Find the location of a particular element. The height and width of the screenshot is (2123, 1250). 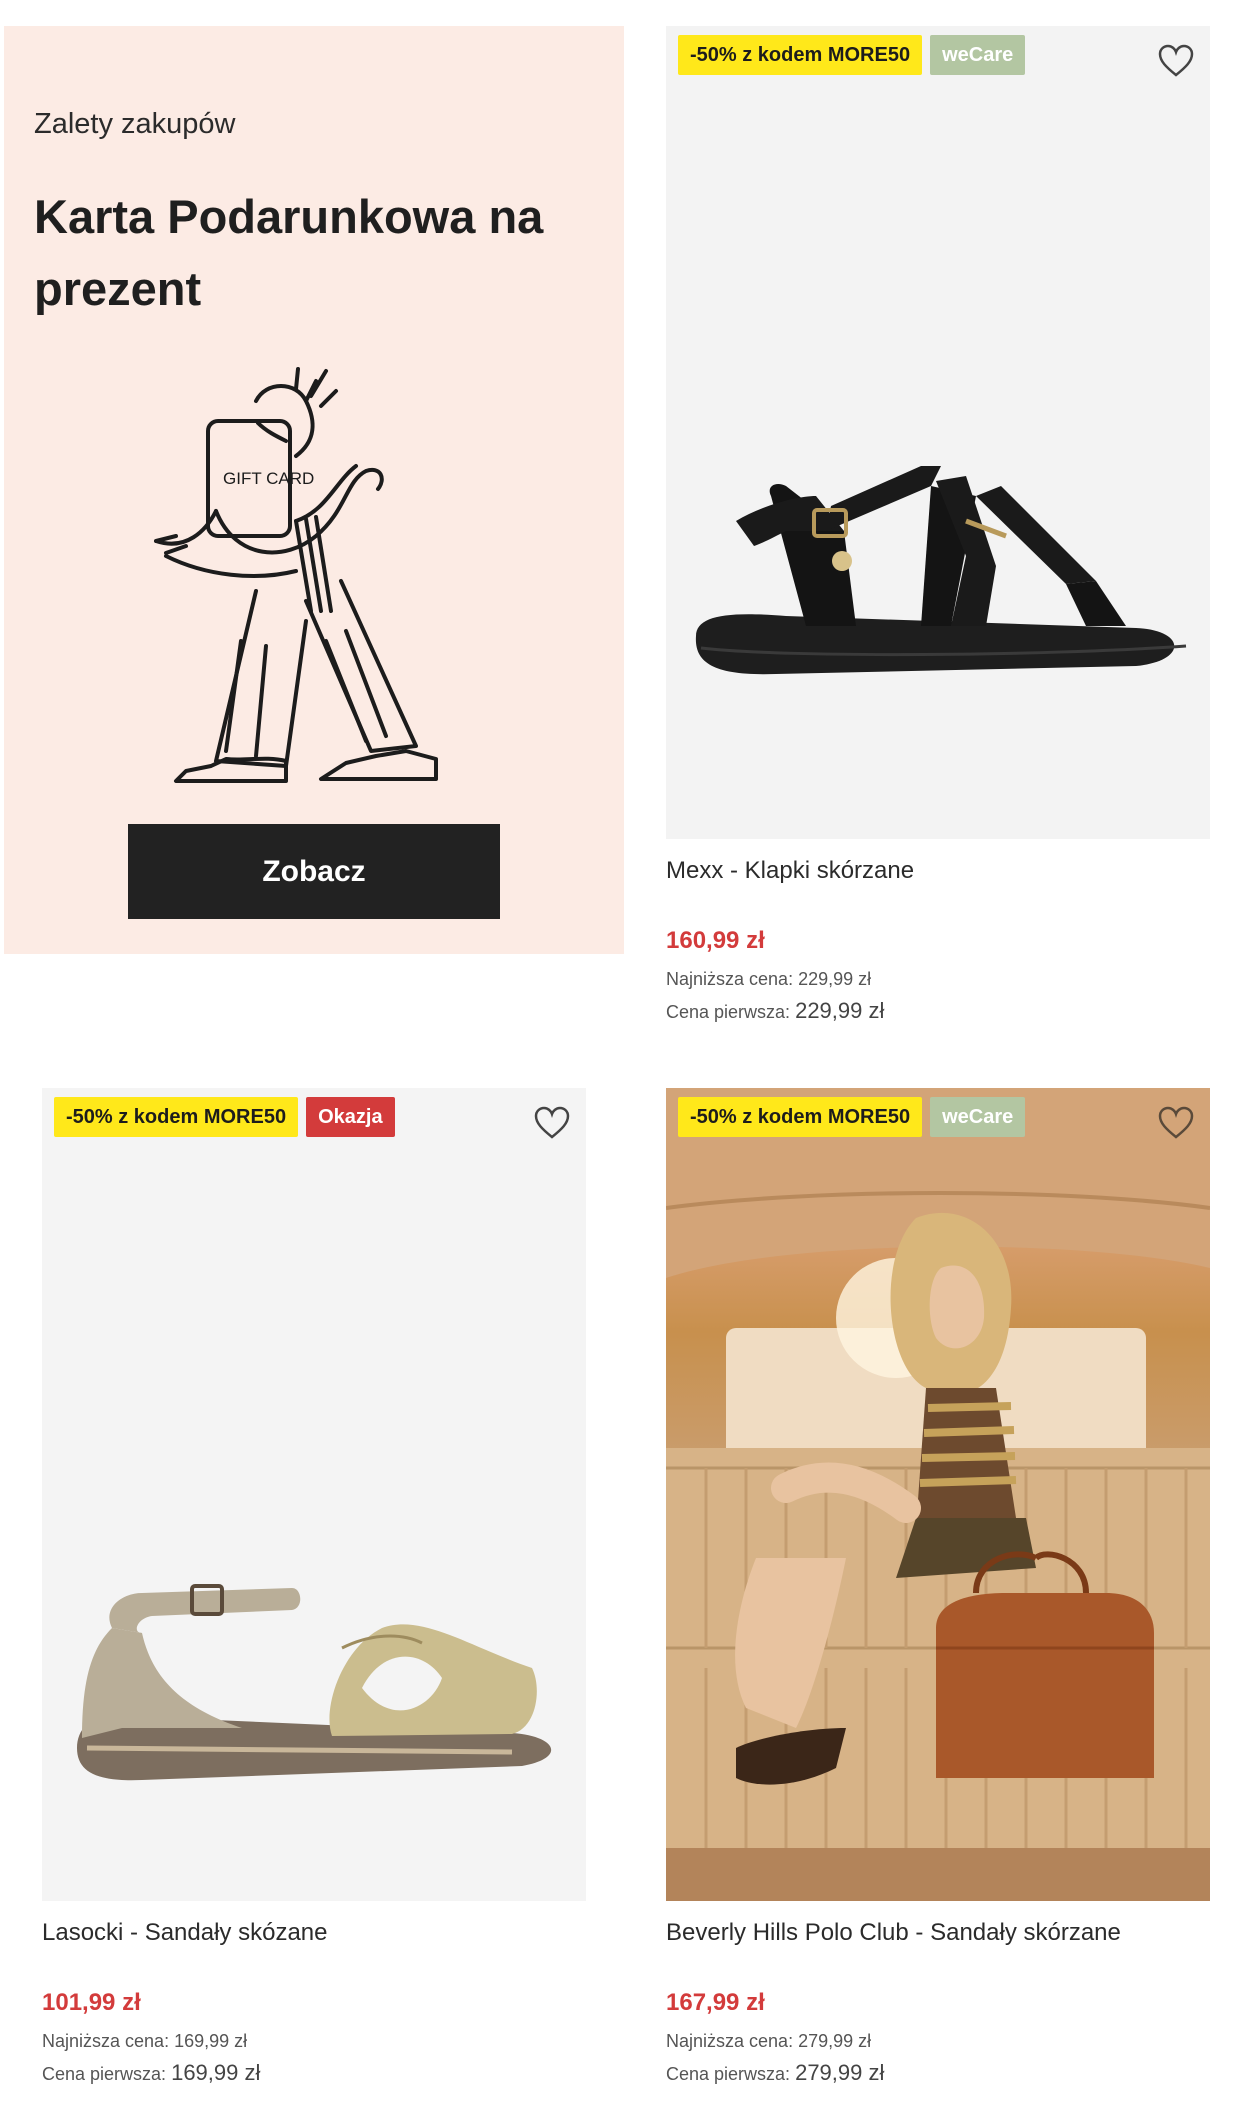

first-price-row: Cena pierwsza: 279,99 zł is located at coordinates (938, 2073).